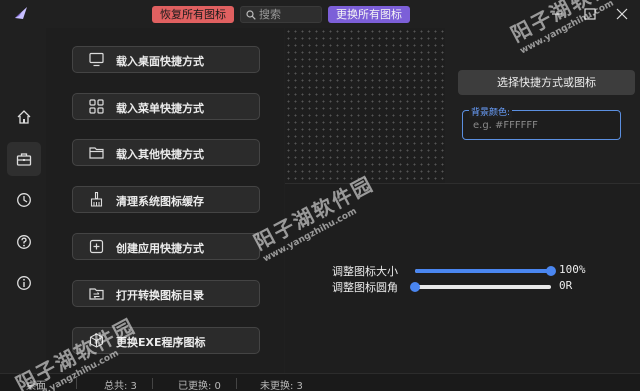 This screenshot has width=640, height=391. What do you see at coordinates (96, 246) in the screenshot?
I see `plus-square-icon` at bounding box center [96, 246].